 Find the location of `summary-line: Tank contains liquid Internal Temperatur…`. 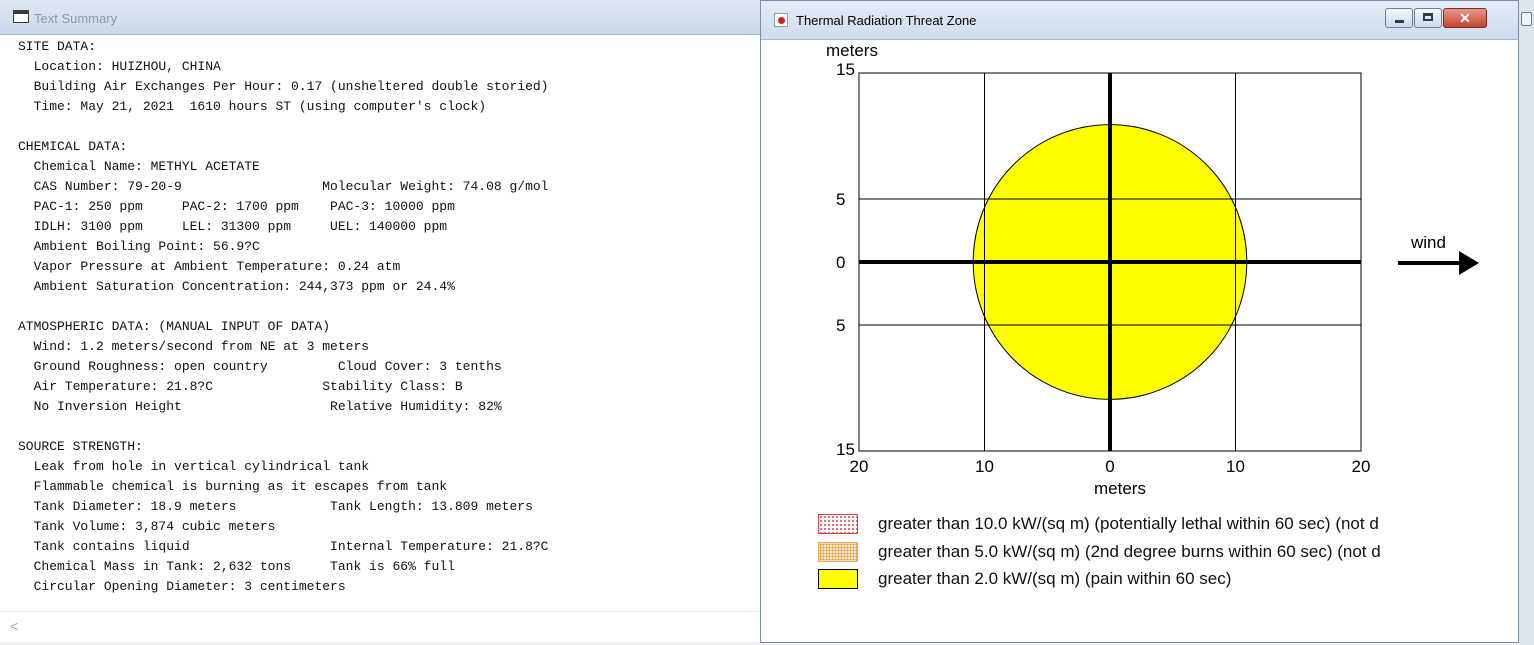

summary-line: Tank contains liquid Internal Temperatur… is located at coordinates (283, 546).